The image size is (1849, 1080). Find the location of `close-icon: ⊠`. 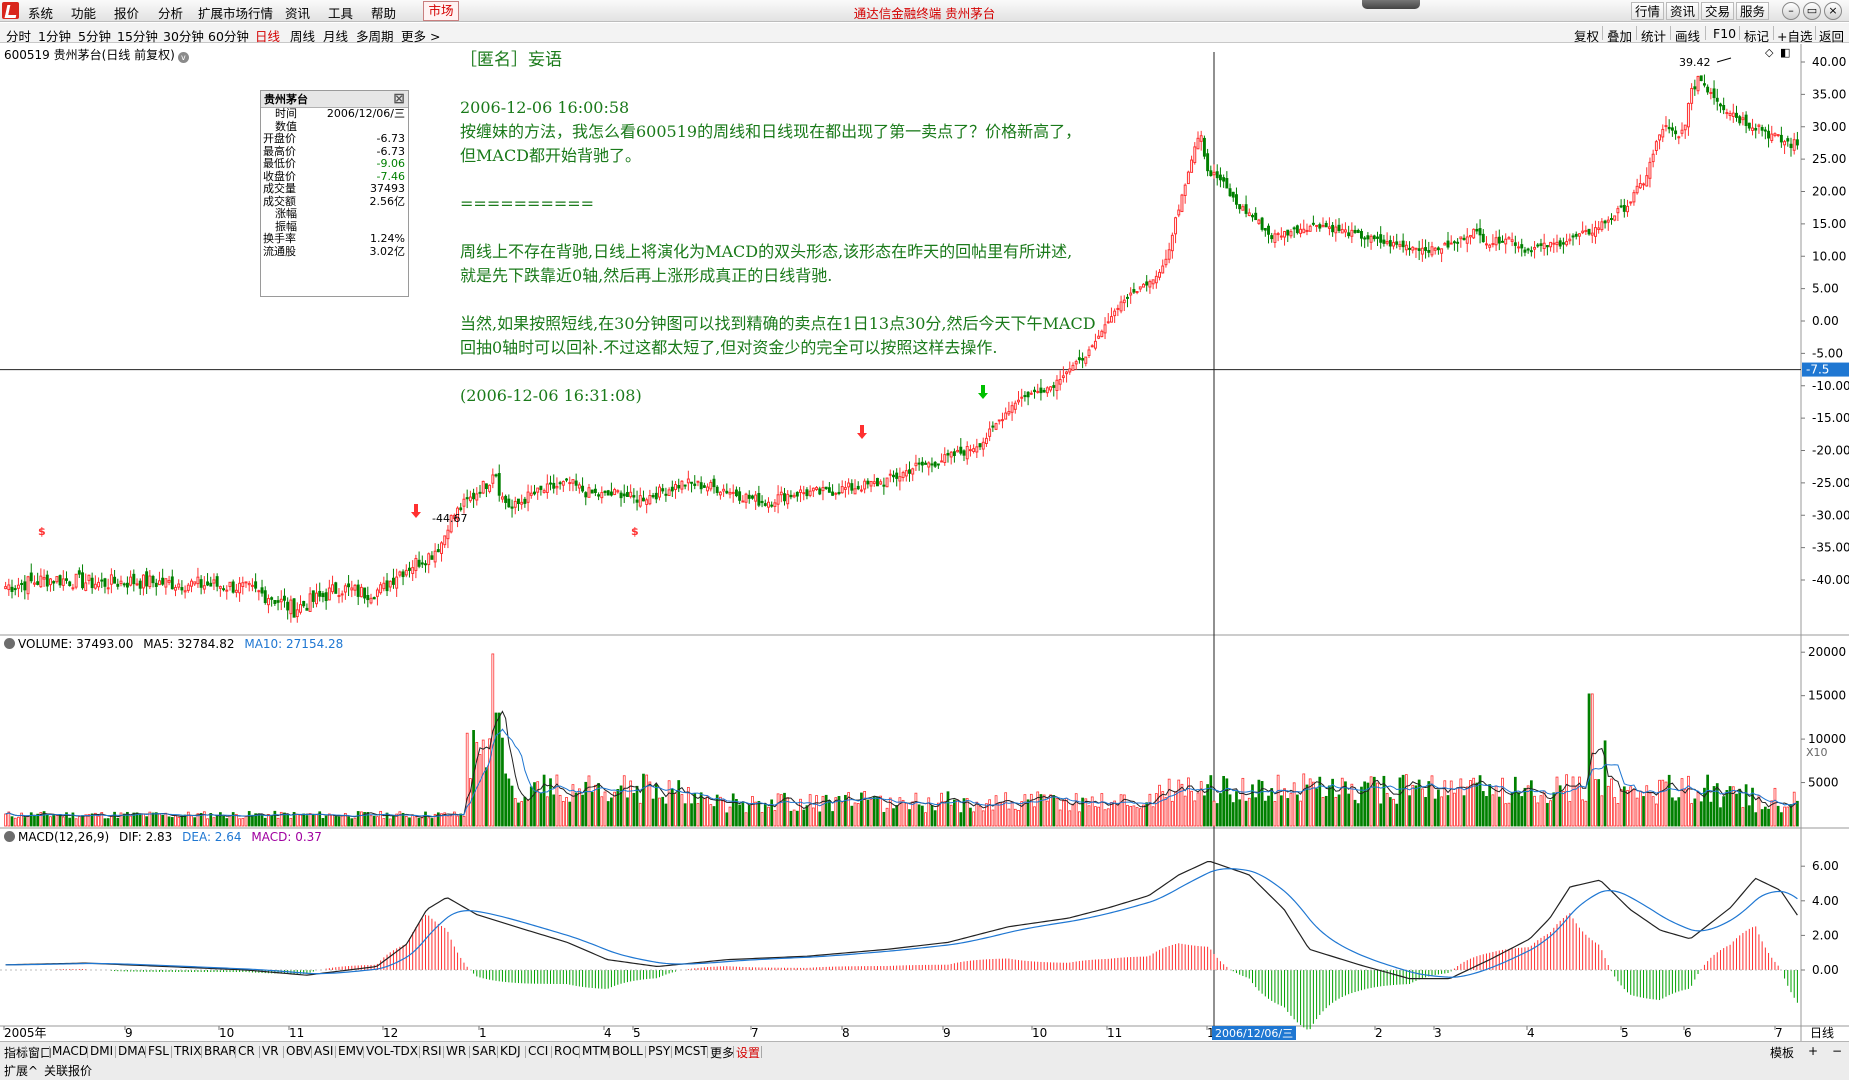

close-icon: ⊠ is located at coordinates (399, 99).